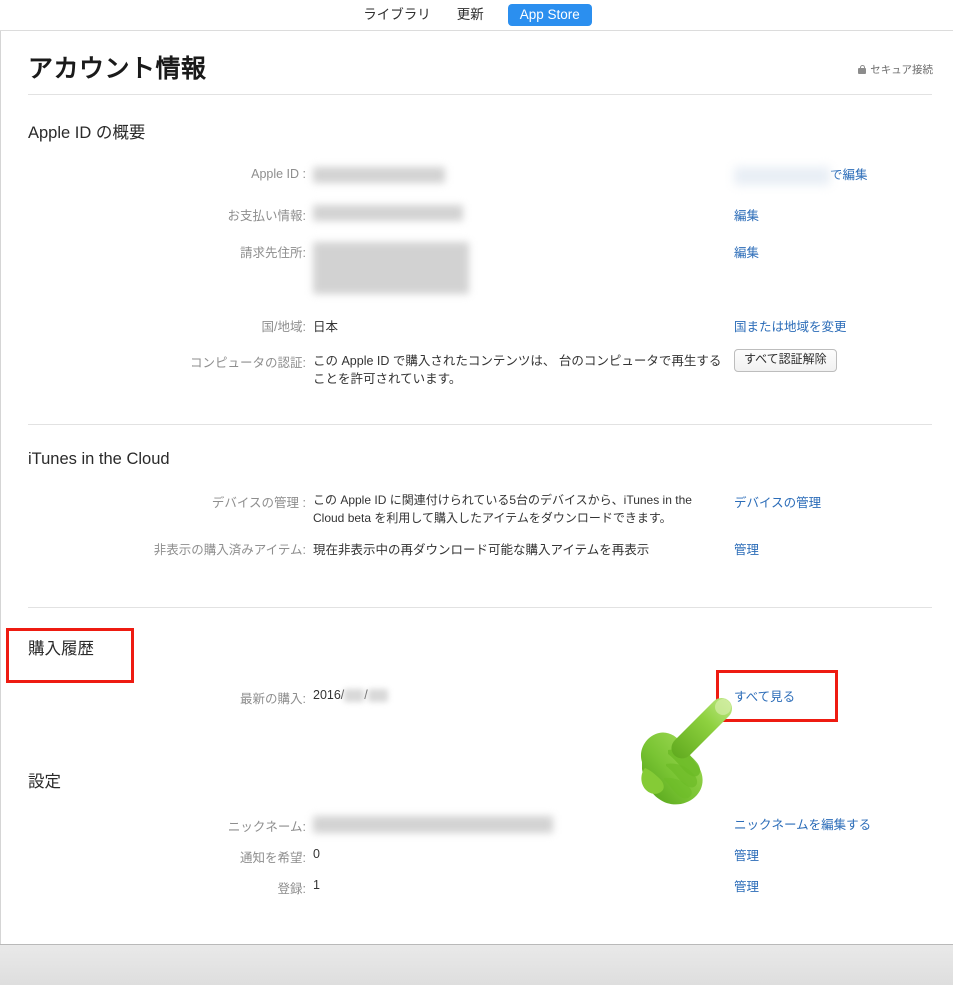  What do you see at coordinates (316, 885) in the screenshot?
I see `row-value-subscriptions: 1` at bounding box center [316, 885].